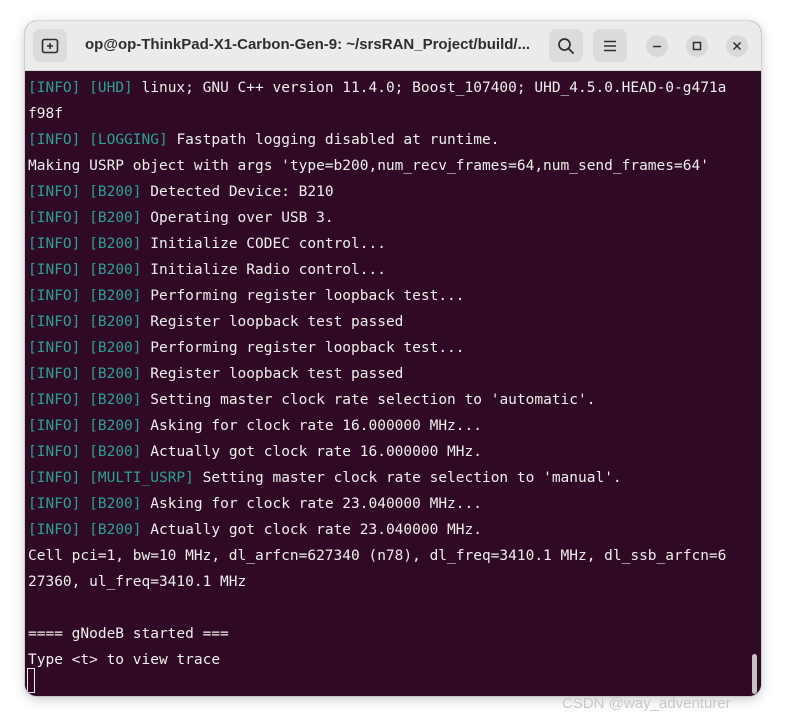 The height and width of the screenshot is (725, 786). I want to click on close-icon, so click(737, 46).